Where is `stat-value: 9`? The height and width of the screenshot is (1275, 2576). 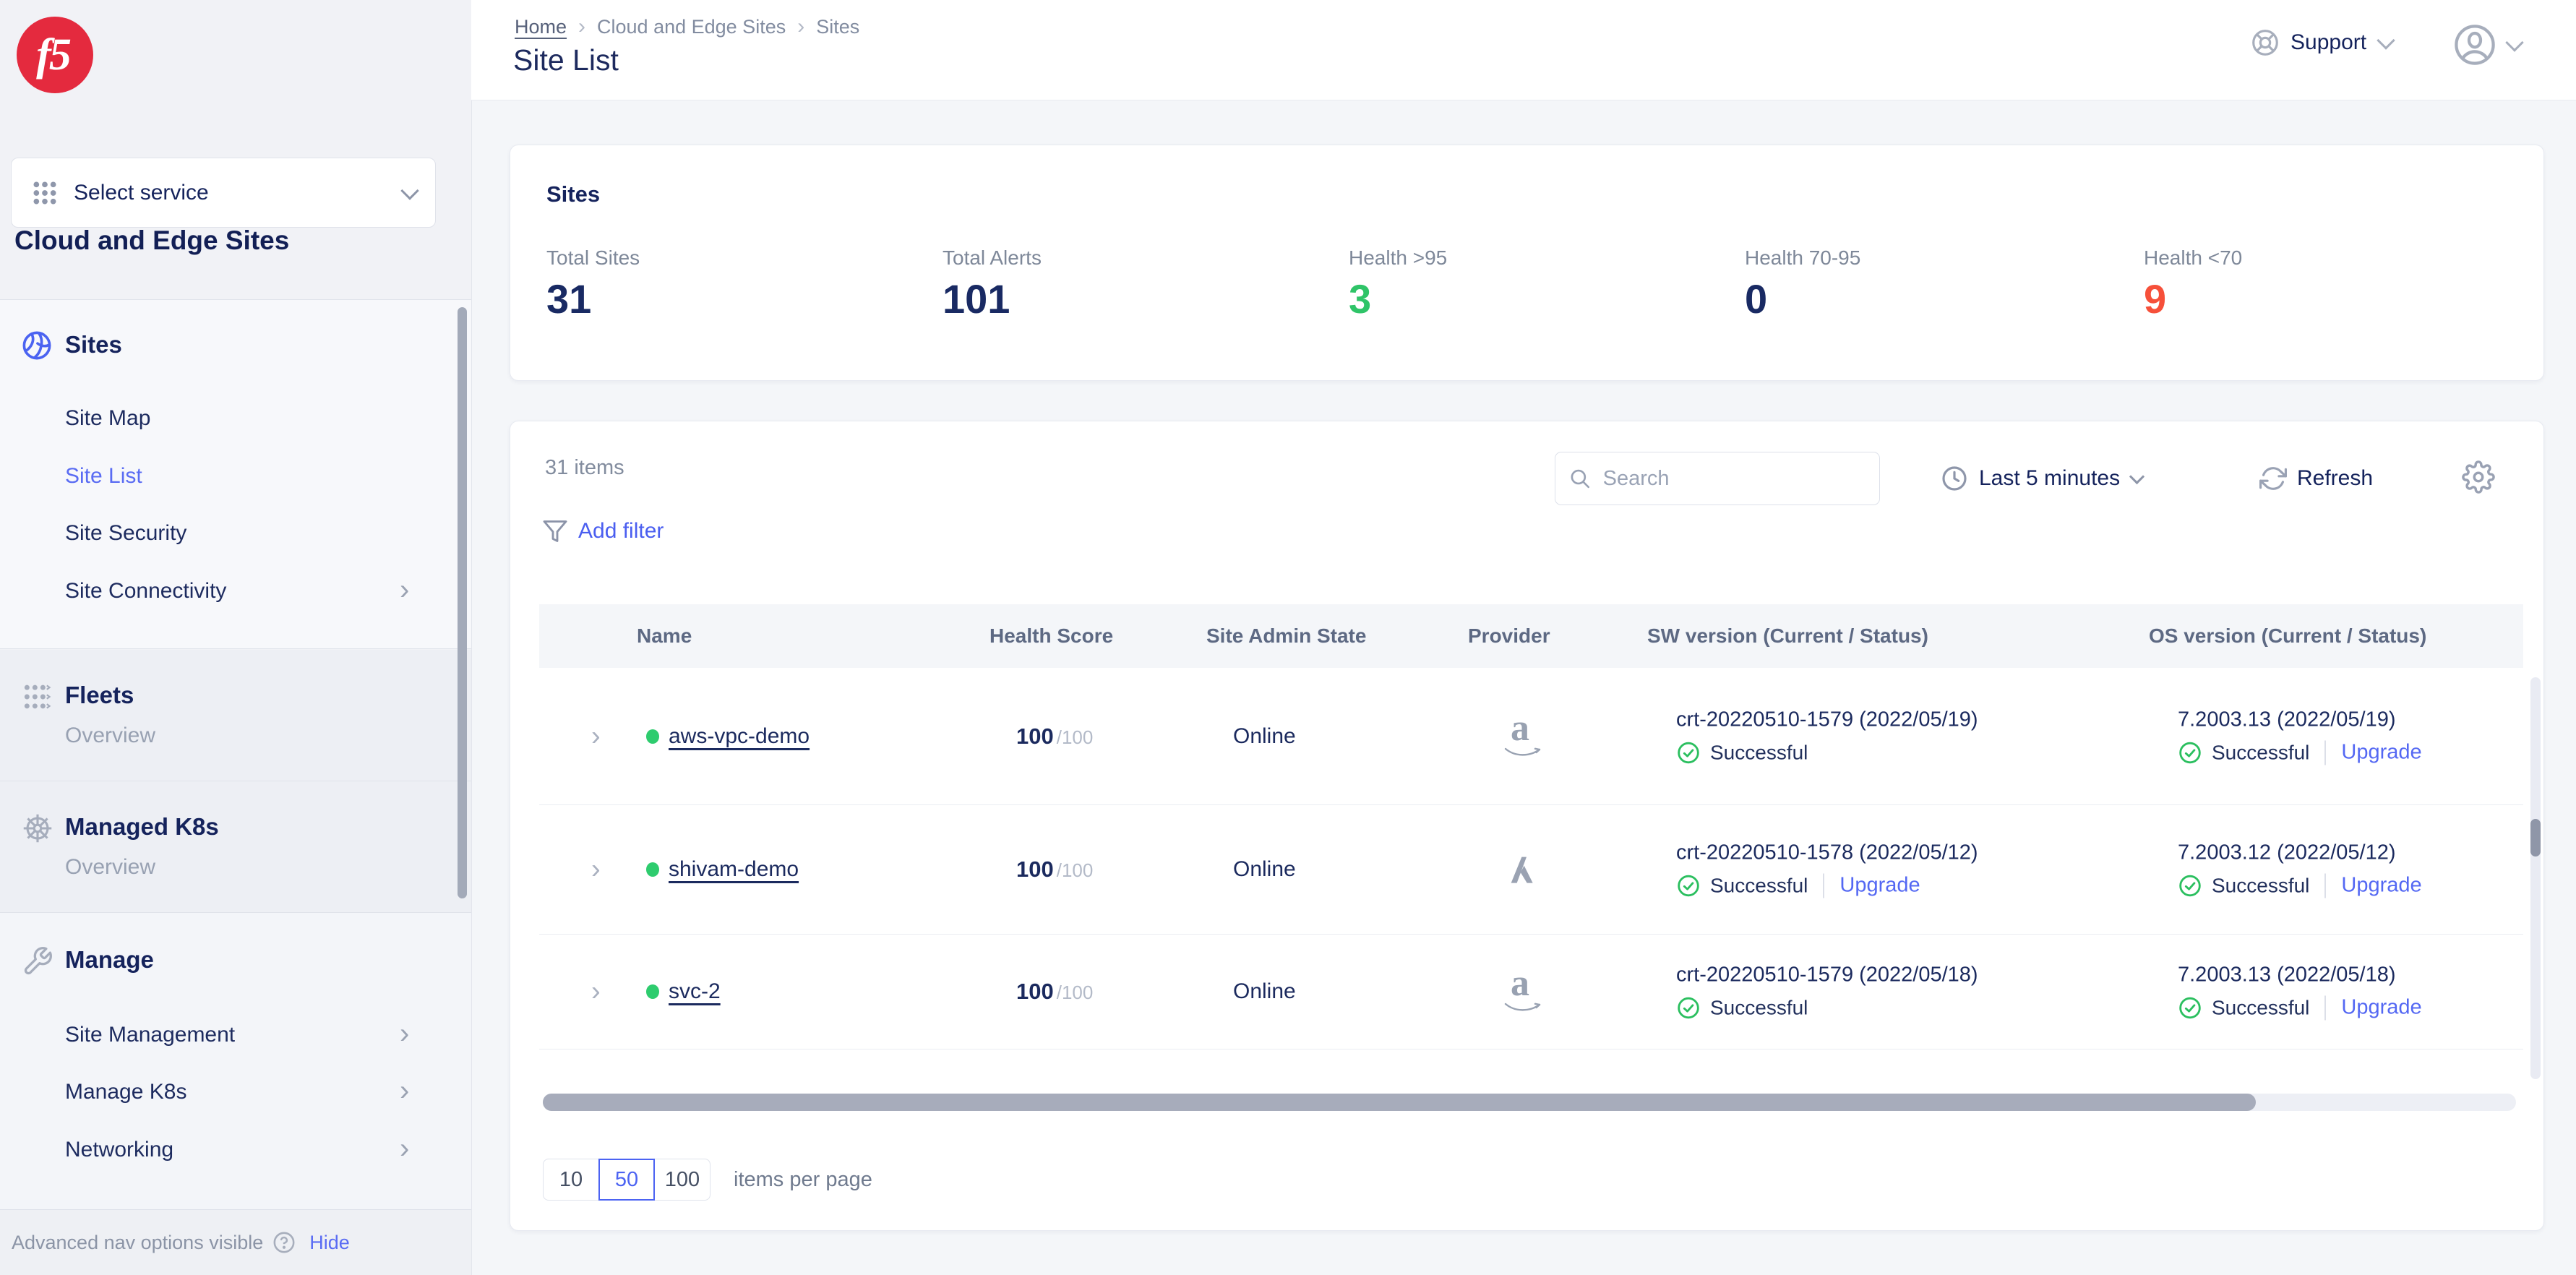
stat-value: 9 is located at coordinates (2156, 299).